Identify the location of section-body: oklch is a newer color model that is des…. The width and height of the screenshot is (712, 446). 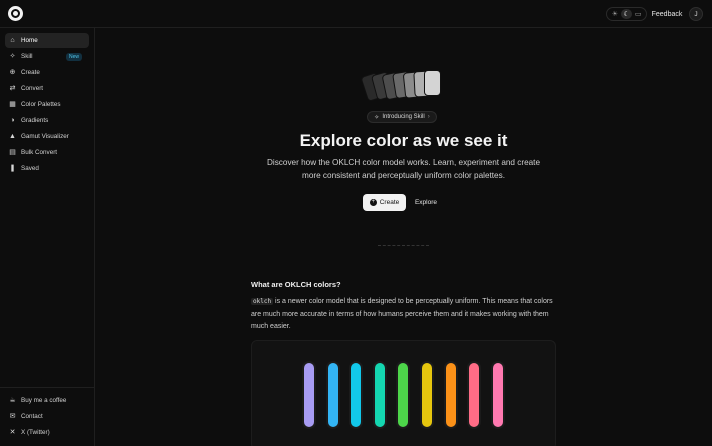
(403, 315).